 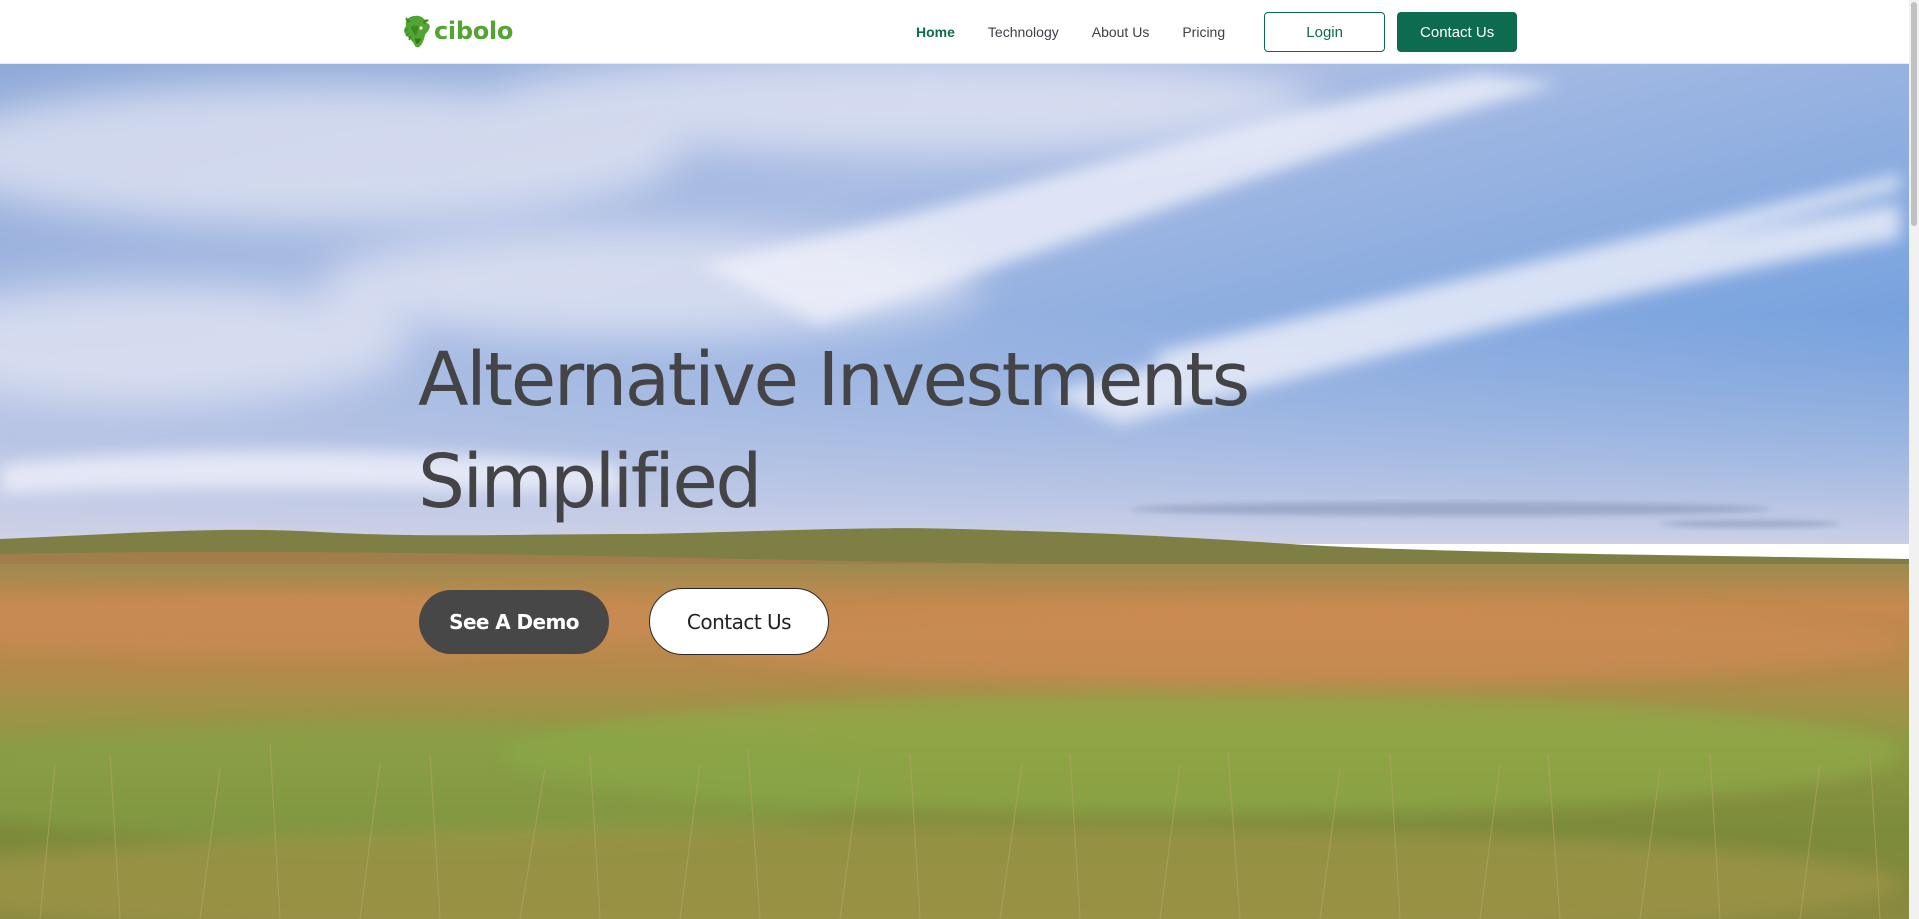 I want to click on hero-title-line-2: Simplified, so click(x=590, y=482).